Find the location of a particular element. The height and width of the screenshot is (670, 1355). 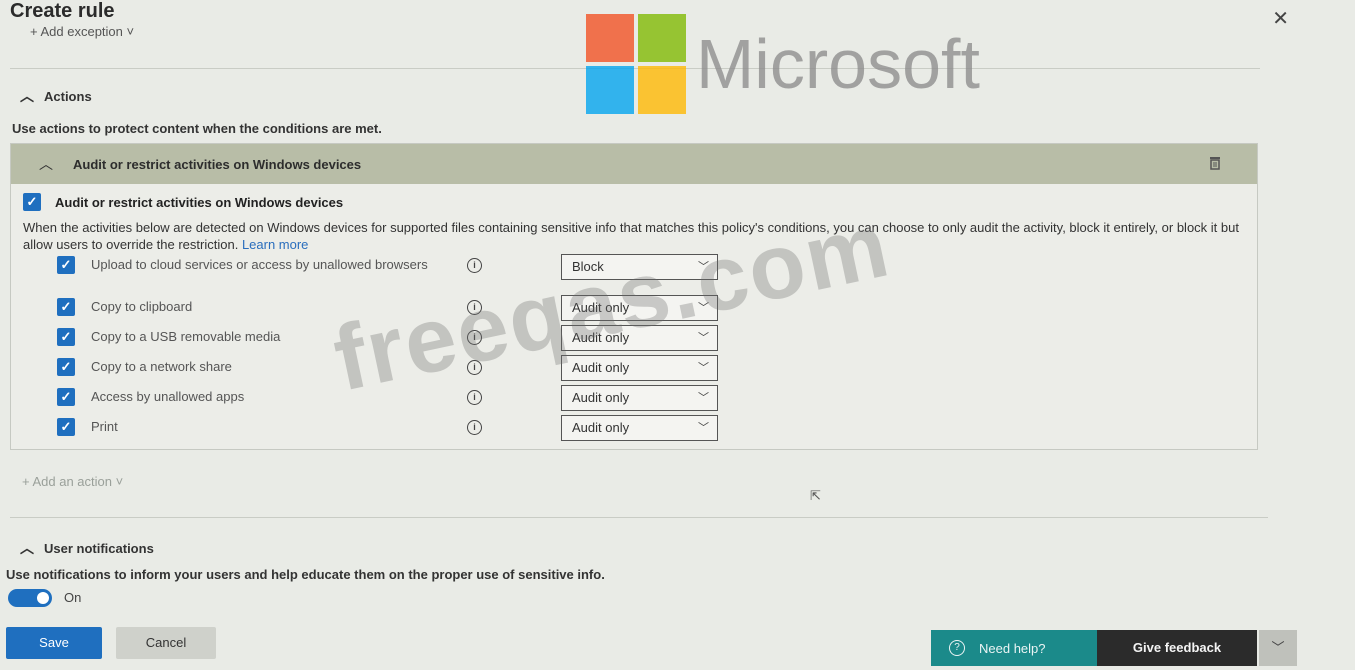

cancel-button: Cancel is located at coordinates (166, 643).